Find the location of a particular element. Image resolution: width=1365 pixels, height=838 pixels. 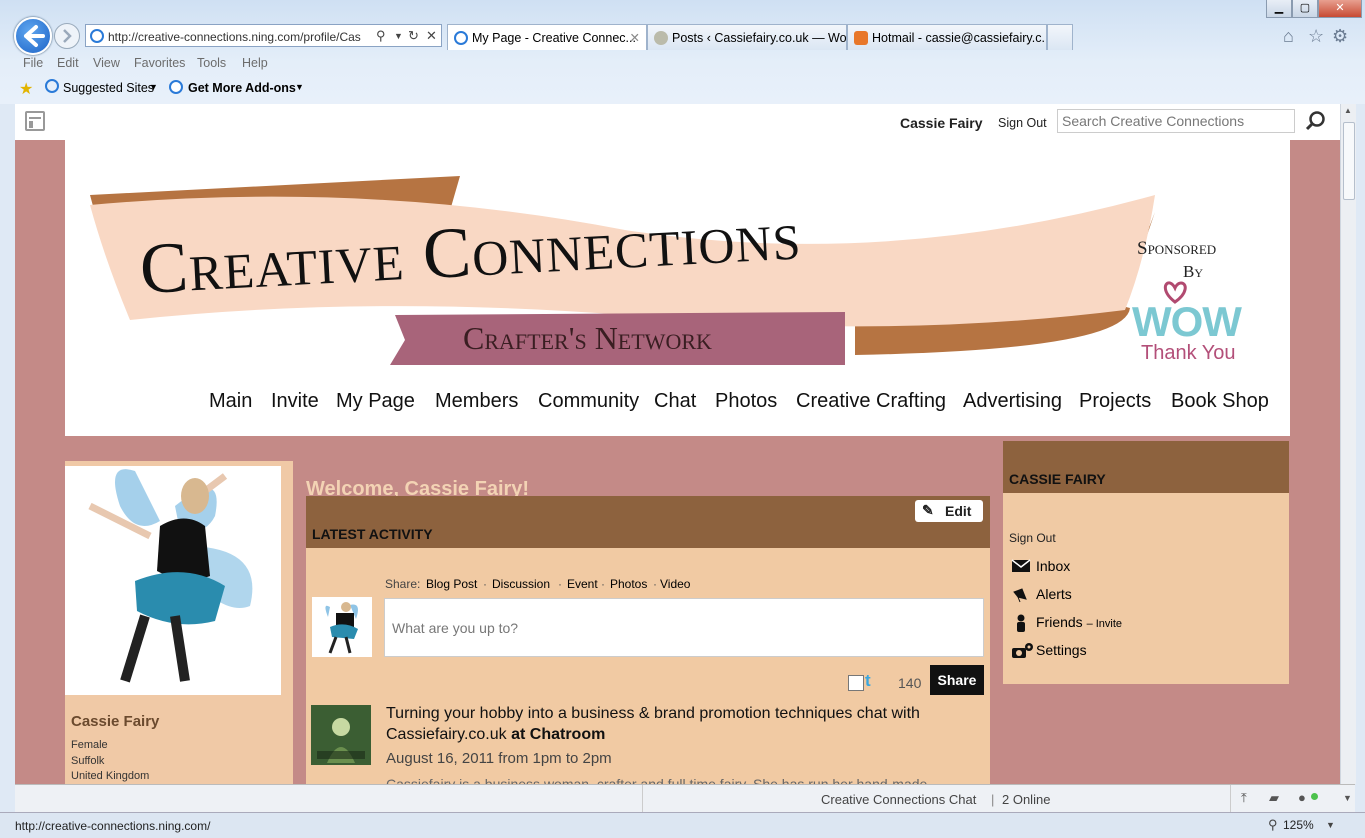

nav-projects: Projects is located at coordinates (1115, 401).